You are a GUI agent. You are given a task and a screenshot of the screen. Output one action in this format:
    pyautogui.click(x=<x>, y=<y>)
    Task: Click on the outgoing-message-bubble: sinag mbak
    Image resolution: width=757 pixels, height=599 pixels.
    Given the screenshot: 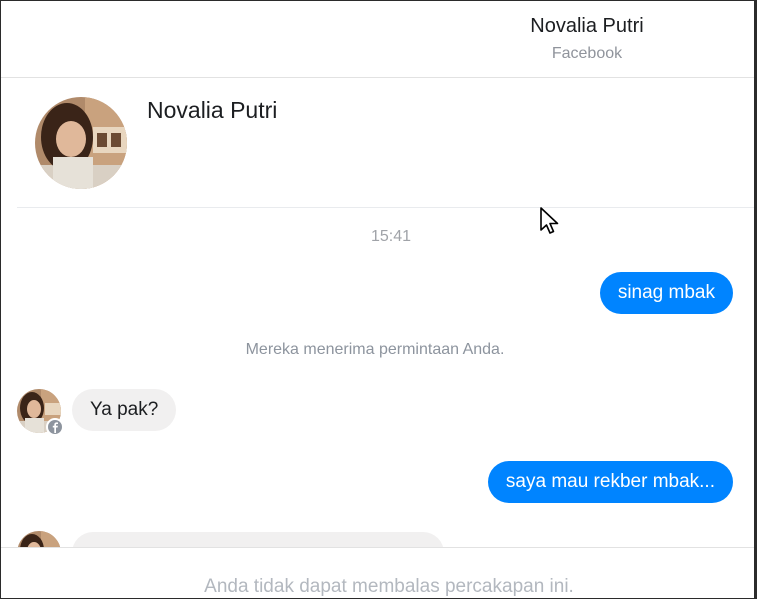 What is the action you would take?
    pyautogui.click(x=666, y=293)
    